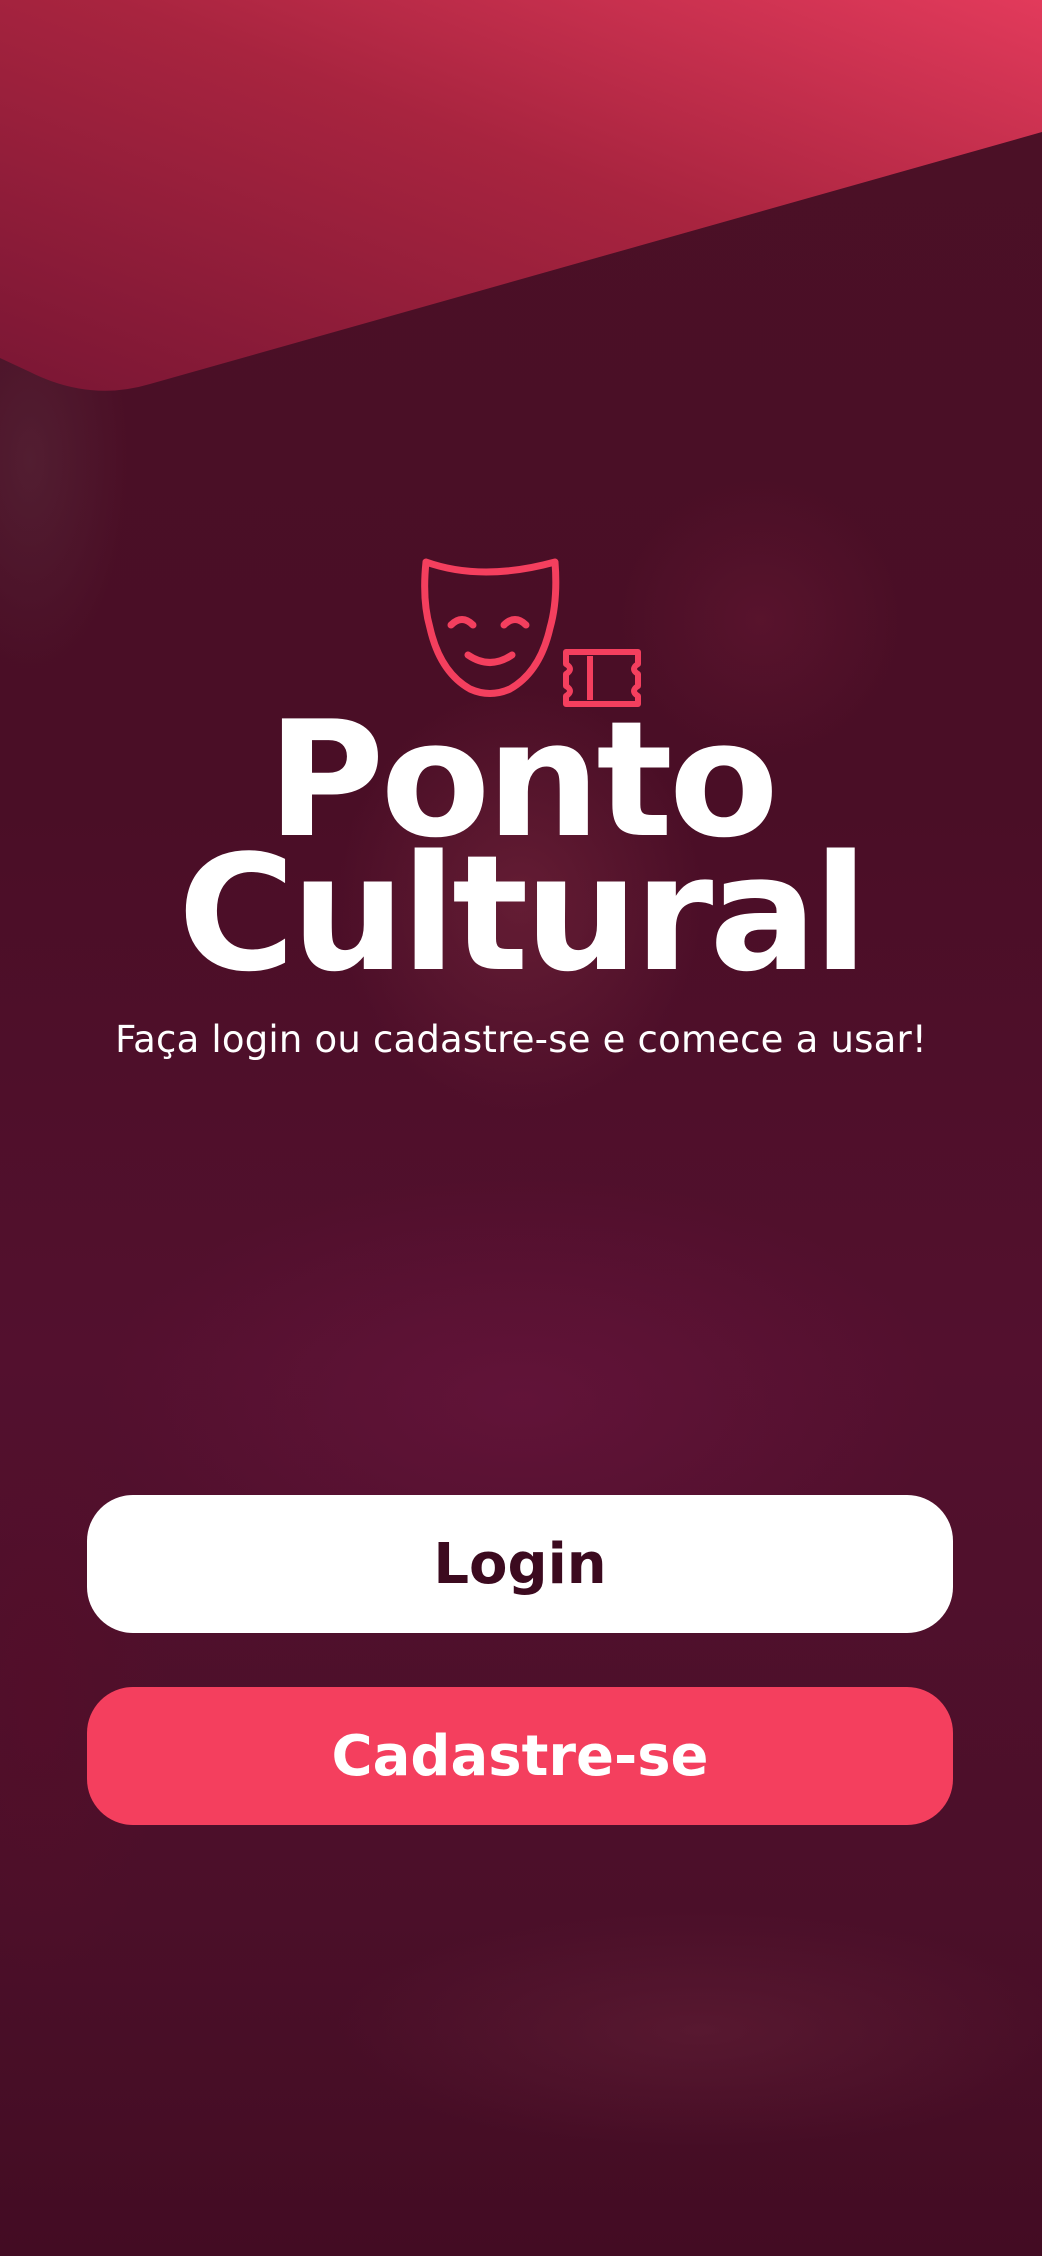  I want to click on app-title-line-2: Cultural, so click(522, 913).